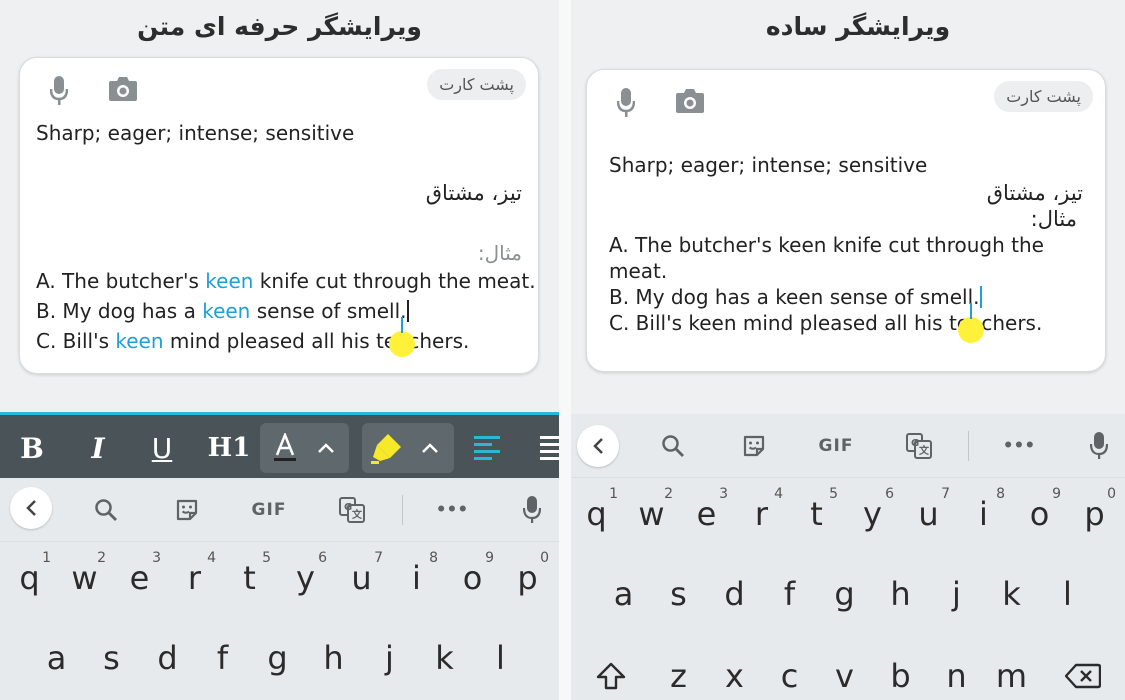 This screenshot has width=1125, height=700. I want to click on key-x: x, so click(734, 673).